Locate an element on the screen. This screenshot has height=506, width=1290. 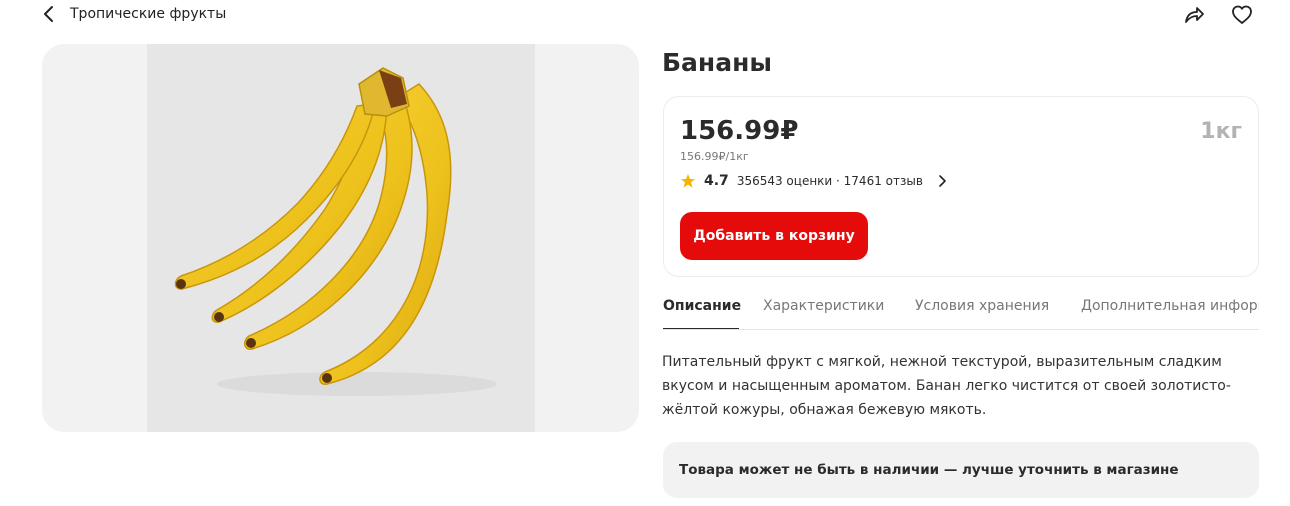
heart-icon is located at coordinates (1242, 15).